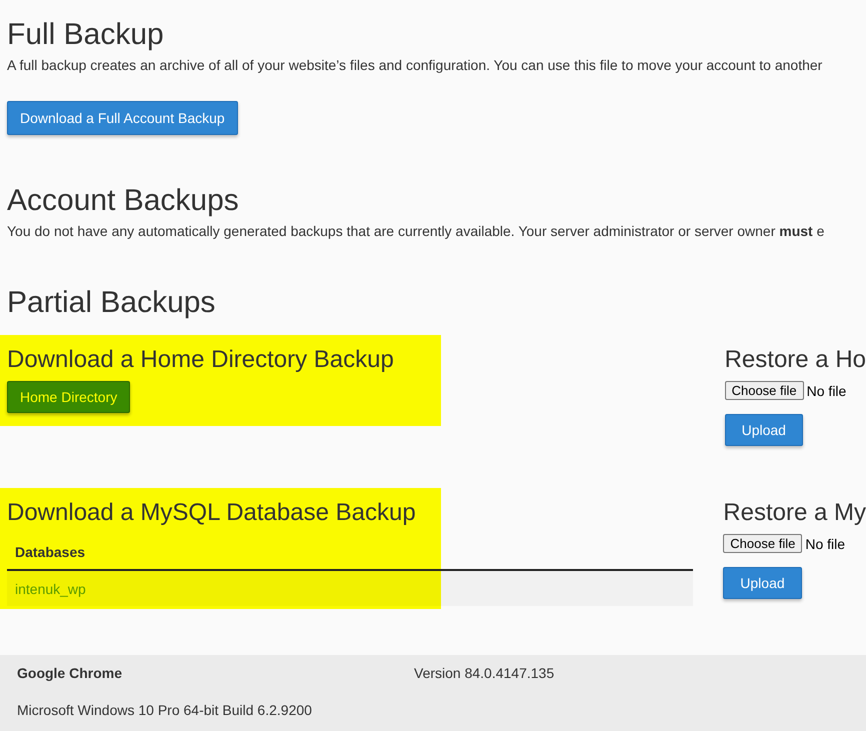  I want to click on os-version: Microsoft Windows 10 Pro 64-bit Build 6.2.9200, so click(165, 710).